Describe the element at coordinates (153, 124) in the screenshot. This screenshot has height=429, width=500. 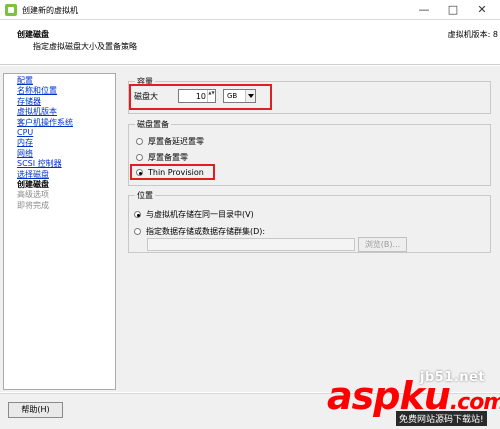
I see `provisioning-legend: 磁盘置备` at that location.